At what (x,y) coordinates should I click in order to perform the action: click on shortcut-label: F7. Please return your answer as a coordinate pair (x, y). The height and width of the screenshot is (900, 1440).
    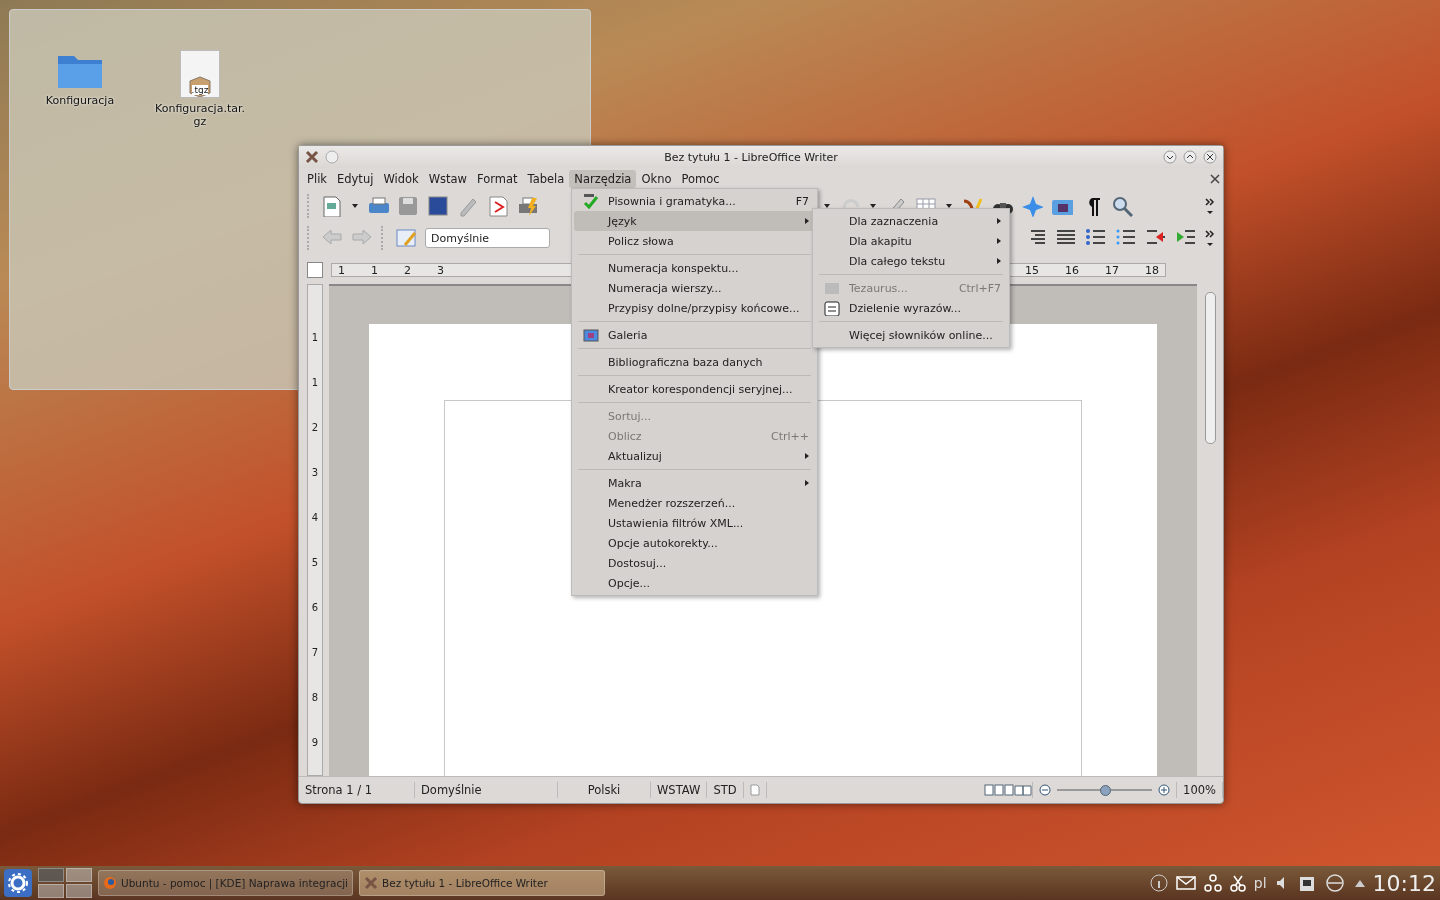
    Looking at the image, I should click on (802, 201).